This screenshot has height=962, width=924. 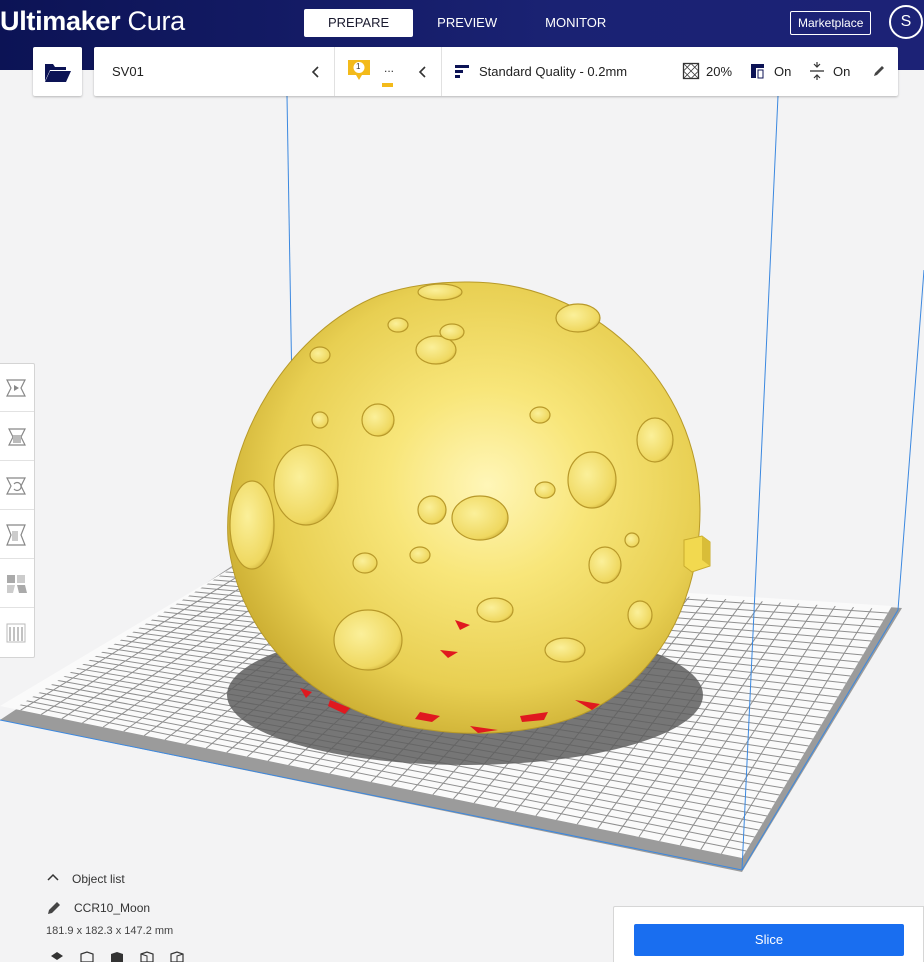 I want to click on stage-tabs: PREPARE PREVIEW MONITOR, so click(x=467, y=23).